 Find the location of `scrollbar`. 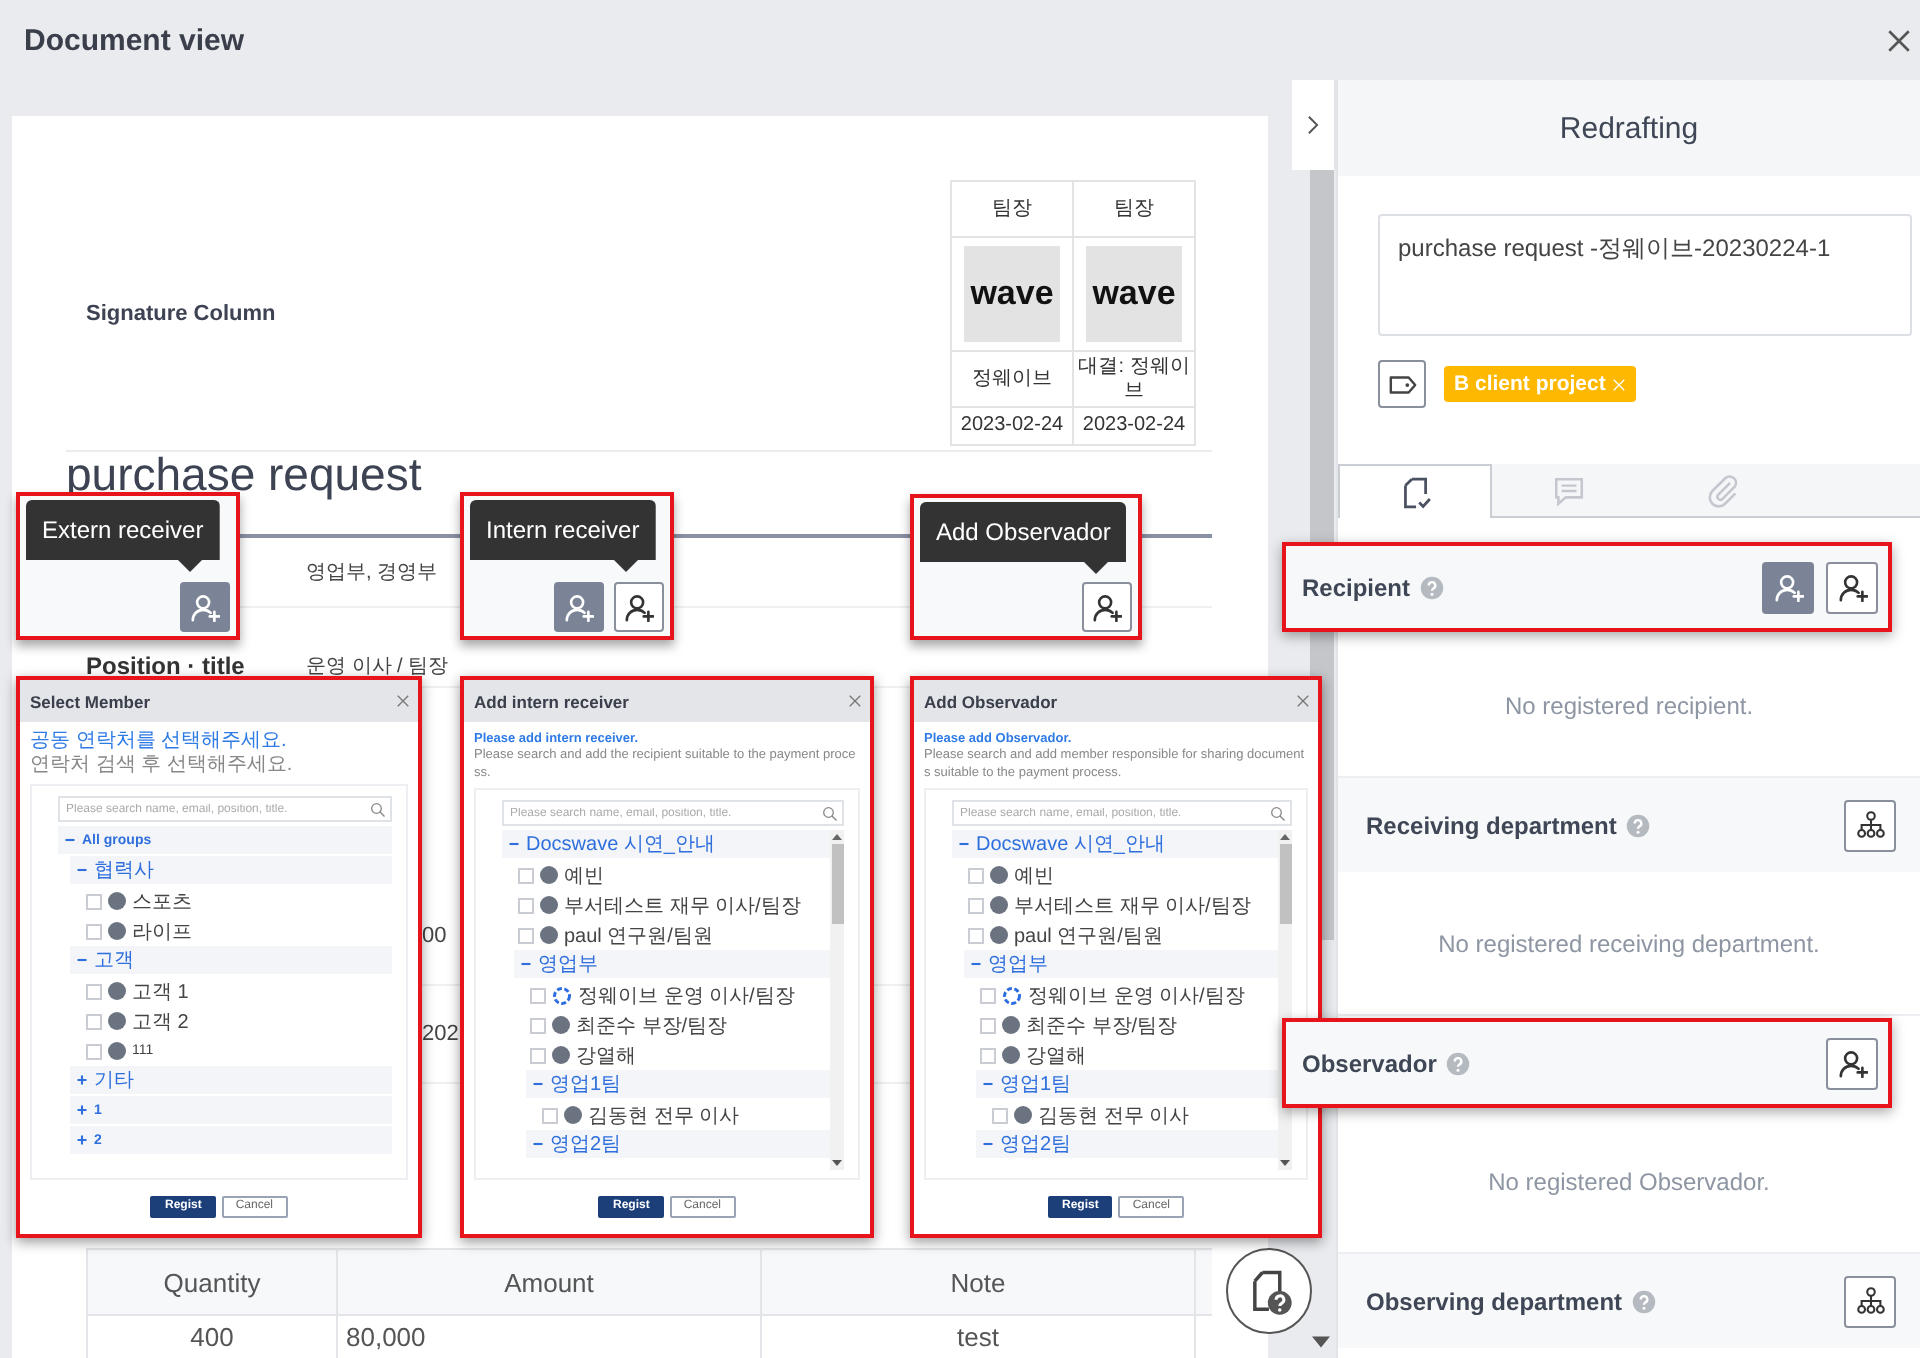

scrollbar is located at coordinates (837, 1000).